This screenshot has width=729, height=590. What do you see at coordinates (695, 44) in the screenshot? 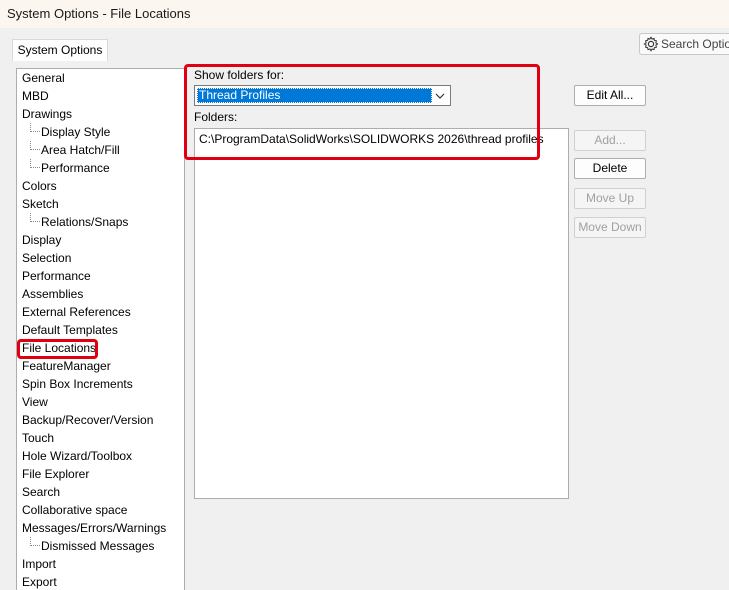
I see `search-options-label: Search Options` at bounding box center [695, 44].